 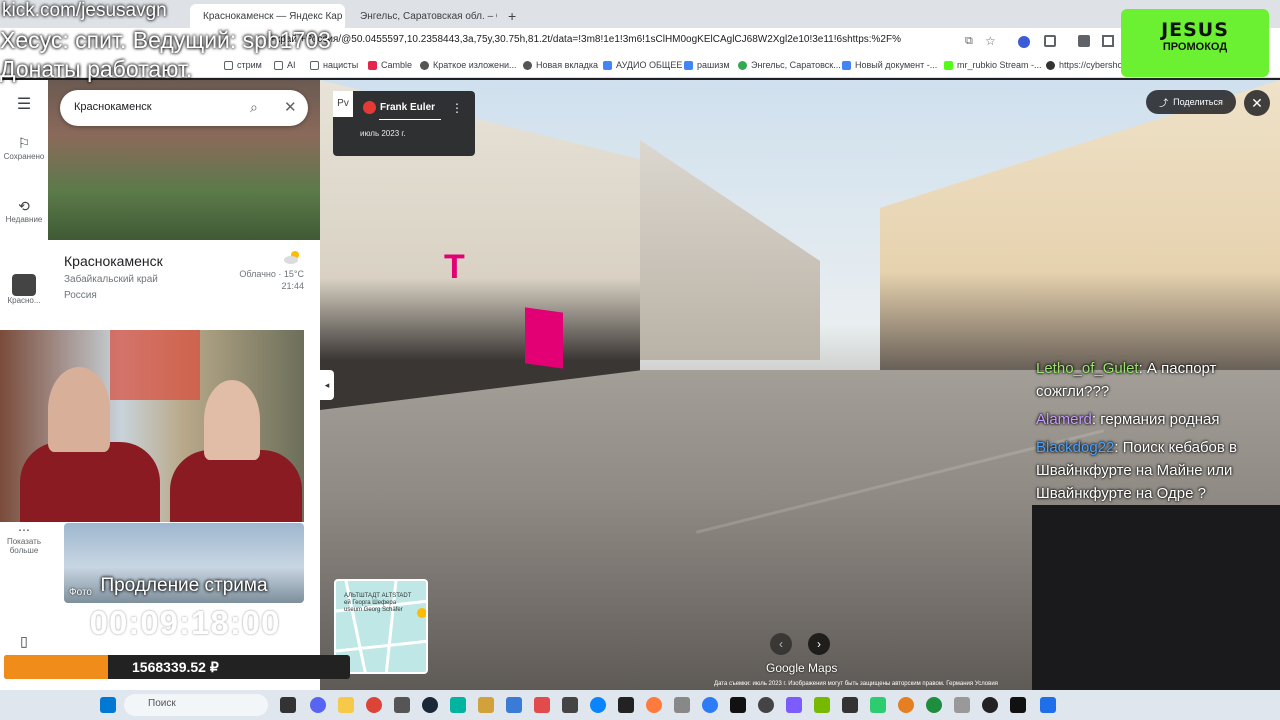 I want to click on rail-recent: ⟲ Недавние, so click(x=24, y=211).